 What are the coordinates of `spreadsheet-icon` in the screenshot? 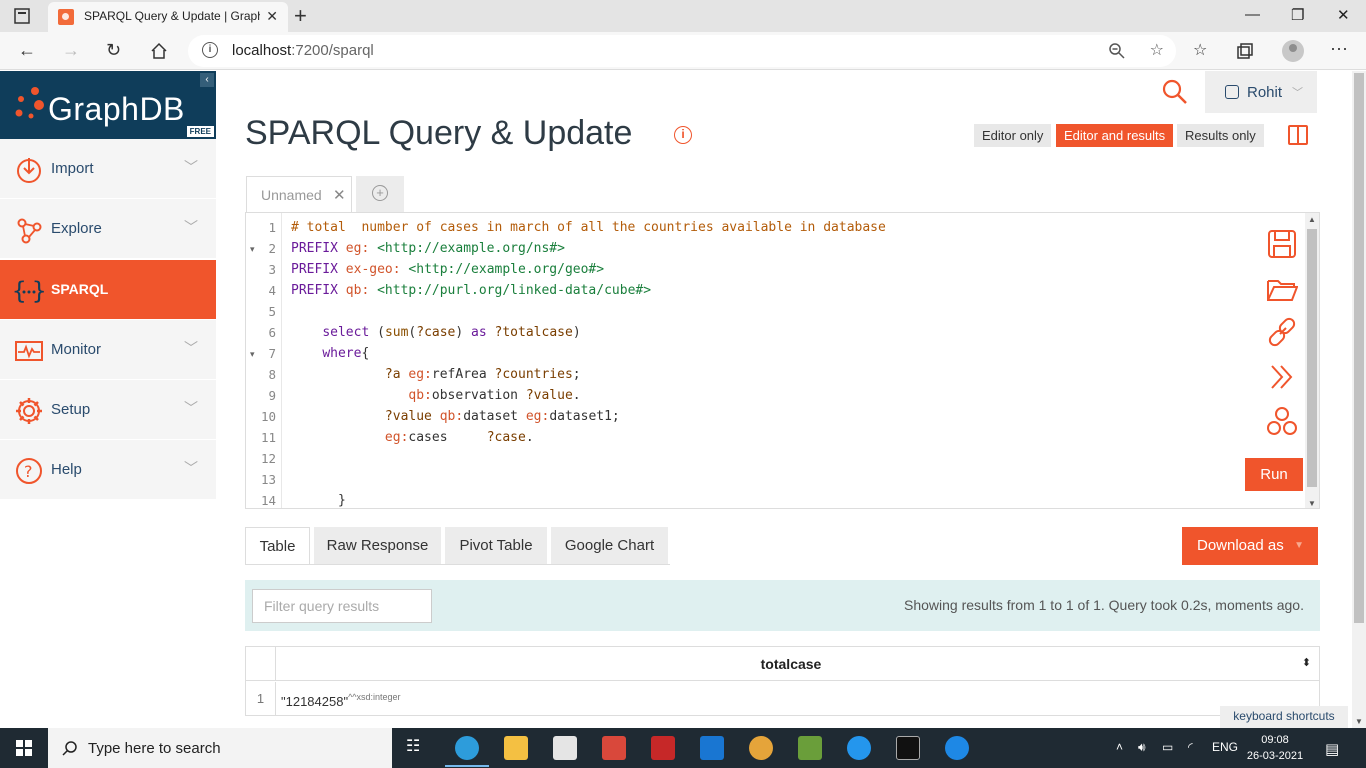 It's located at (810, 748).